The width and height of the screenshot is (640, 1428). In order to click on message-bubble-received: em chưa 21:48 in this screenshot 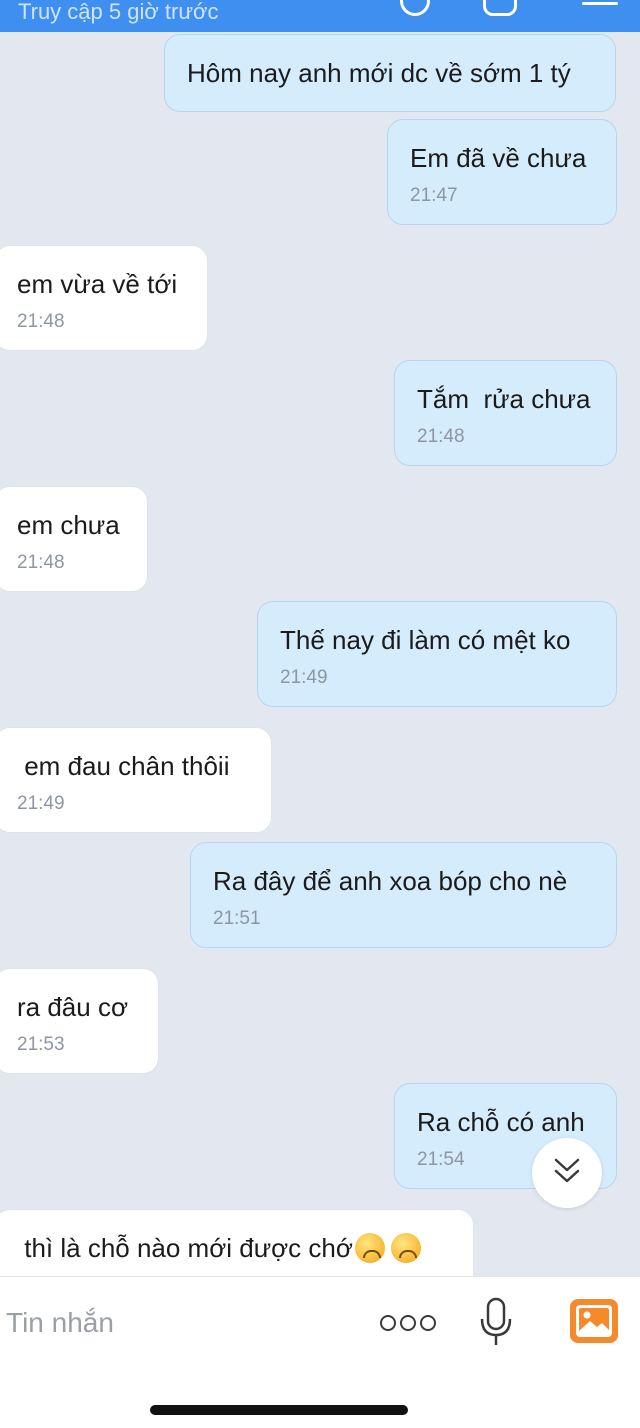, I will do `click(74, 539)`.